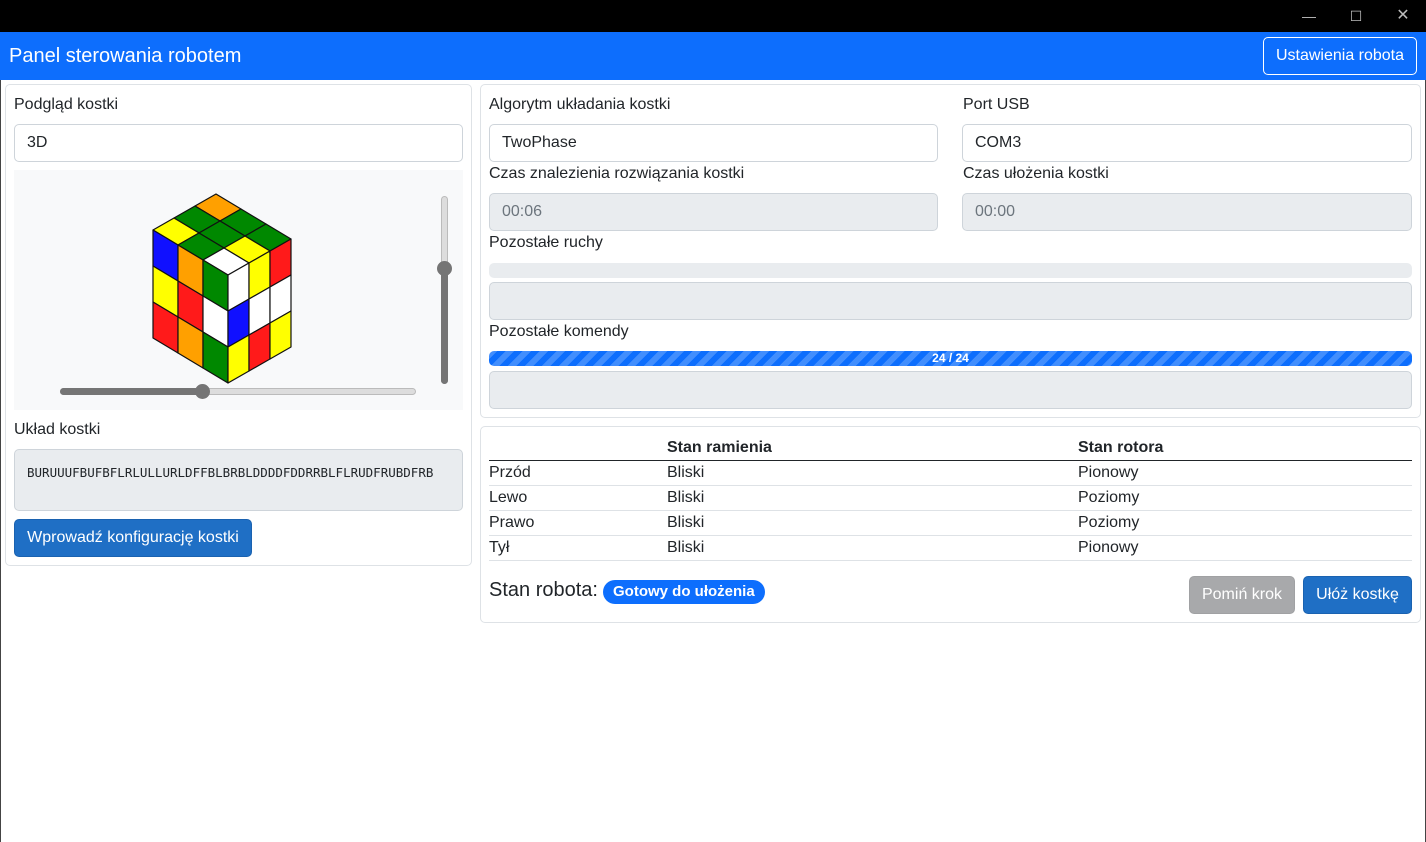  Describe the element at coordinates (133, 538) in the screenshot. I see `enter-config-button: Wprowadź konfigurację kostki` at that location.